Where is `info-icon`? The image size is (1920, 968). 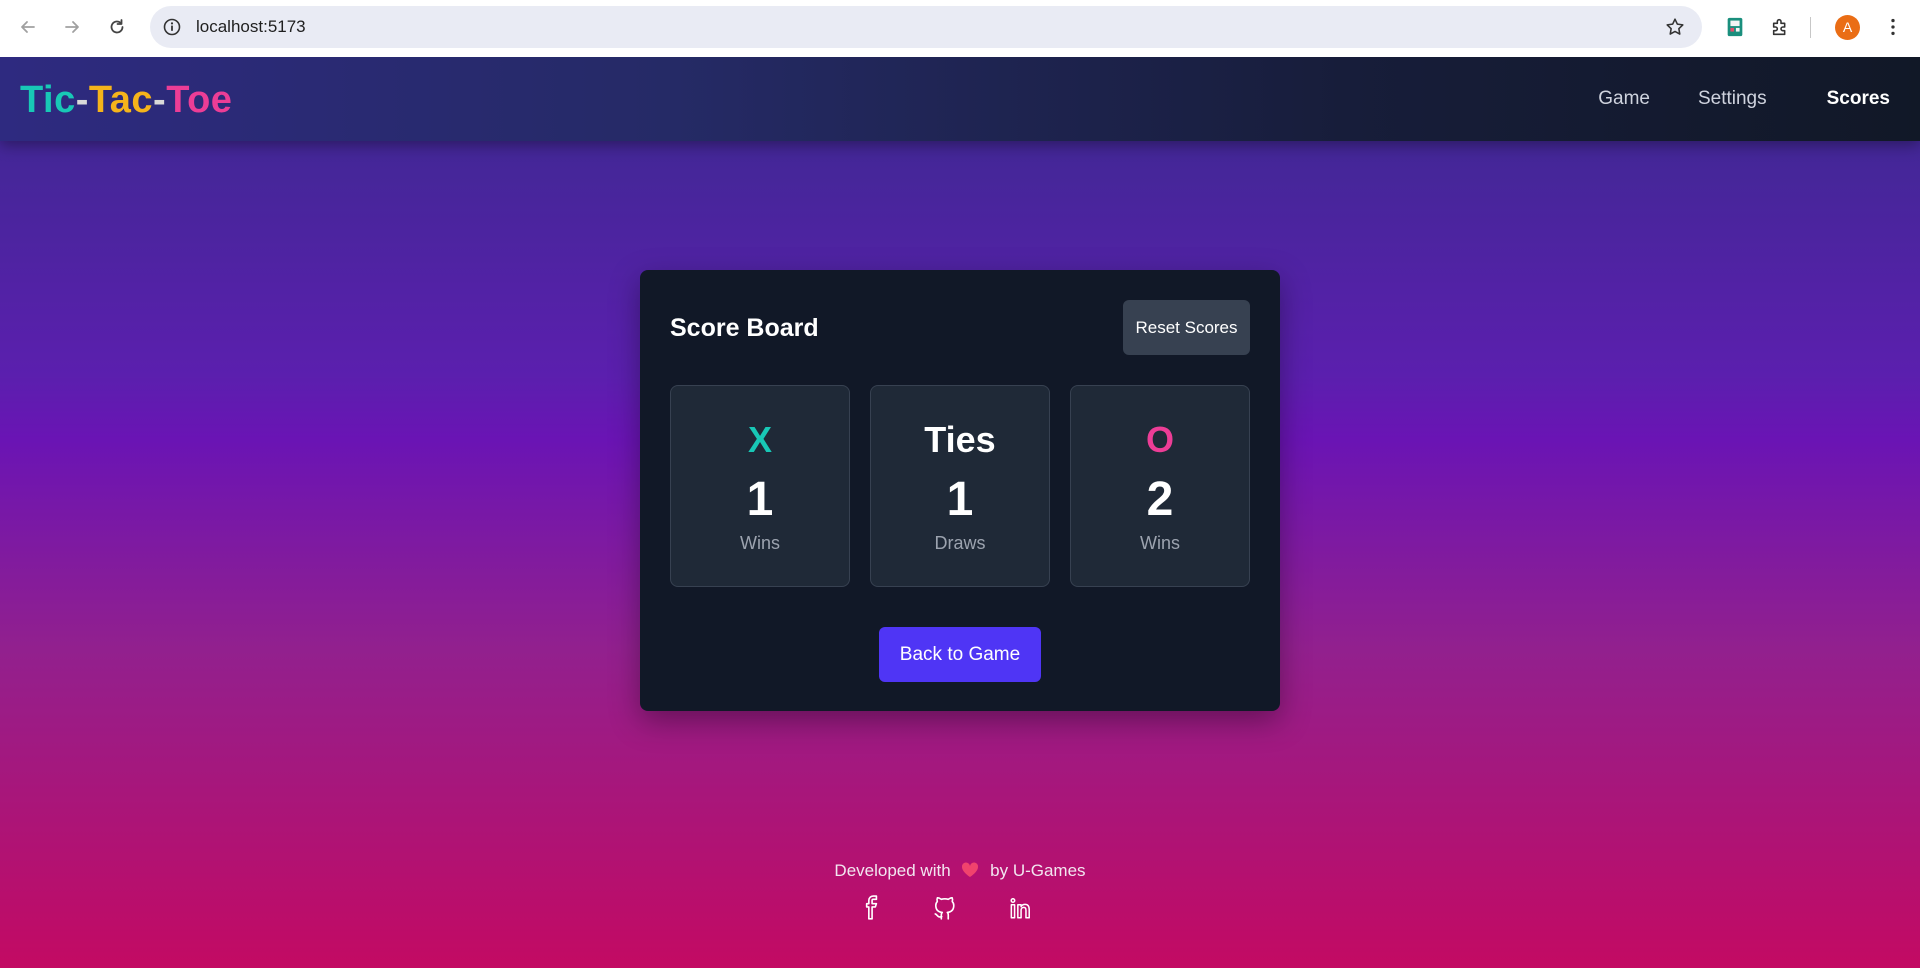
info-icon is located at coordinates (172, 27).